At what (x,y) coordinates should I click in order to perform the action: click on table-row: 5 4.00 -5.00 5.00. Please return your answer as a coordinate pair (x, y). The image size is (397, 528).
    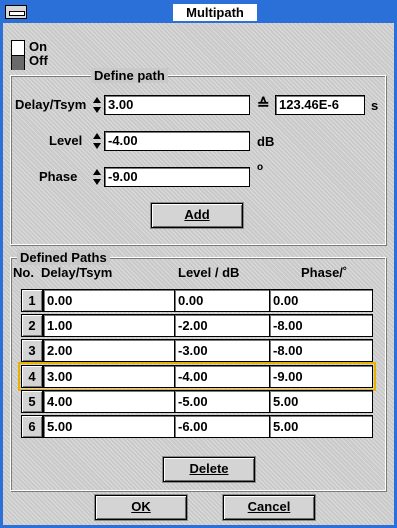
    Looking at the image, I should click on (197, 401).